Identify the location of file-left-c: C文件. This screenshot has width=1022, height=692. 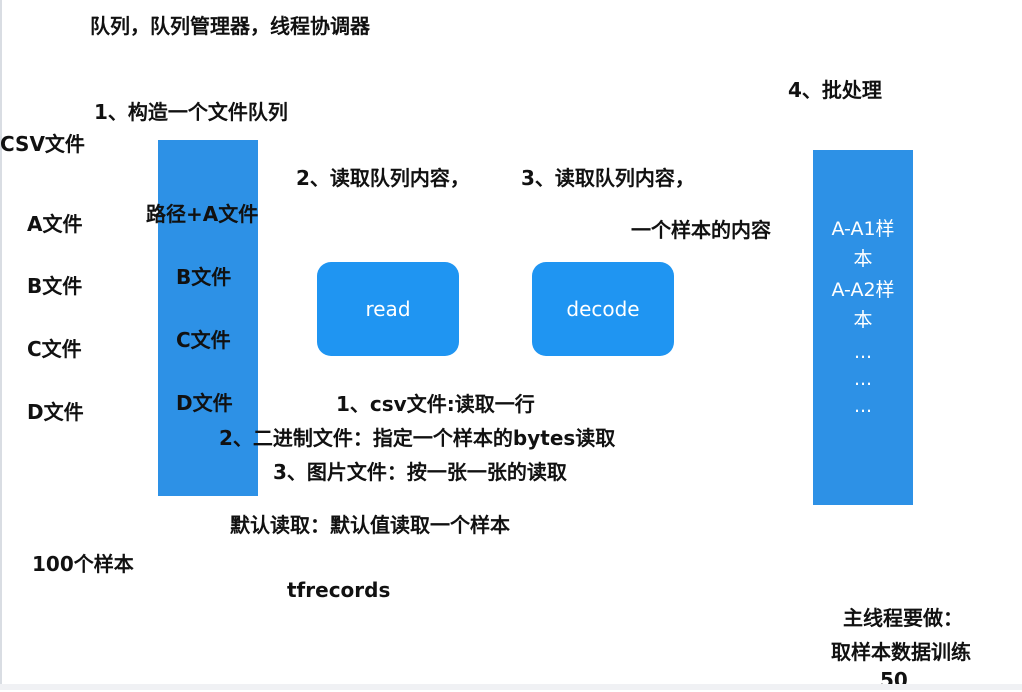
(54, 349).